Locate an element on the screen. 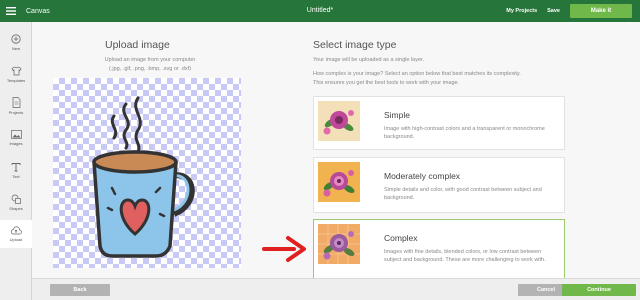 The image size is (640, 300). sidebar-item-projects: Projects is located at coordinates (16, 106).